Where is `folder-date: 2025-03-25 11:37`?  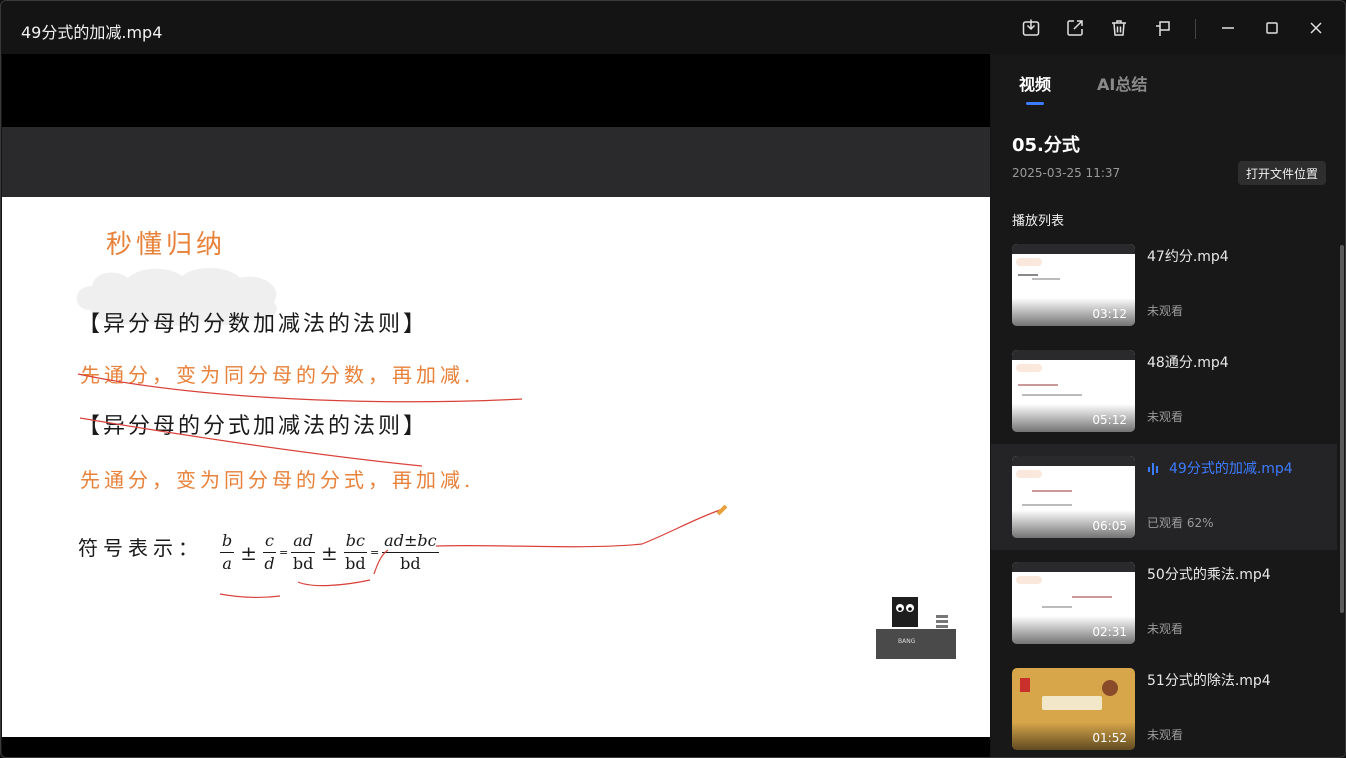
folder-date: 2025-03-25 11:37 is located at coordinates (1066, 173).